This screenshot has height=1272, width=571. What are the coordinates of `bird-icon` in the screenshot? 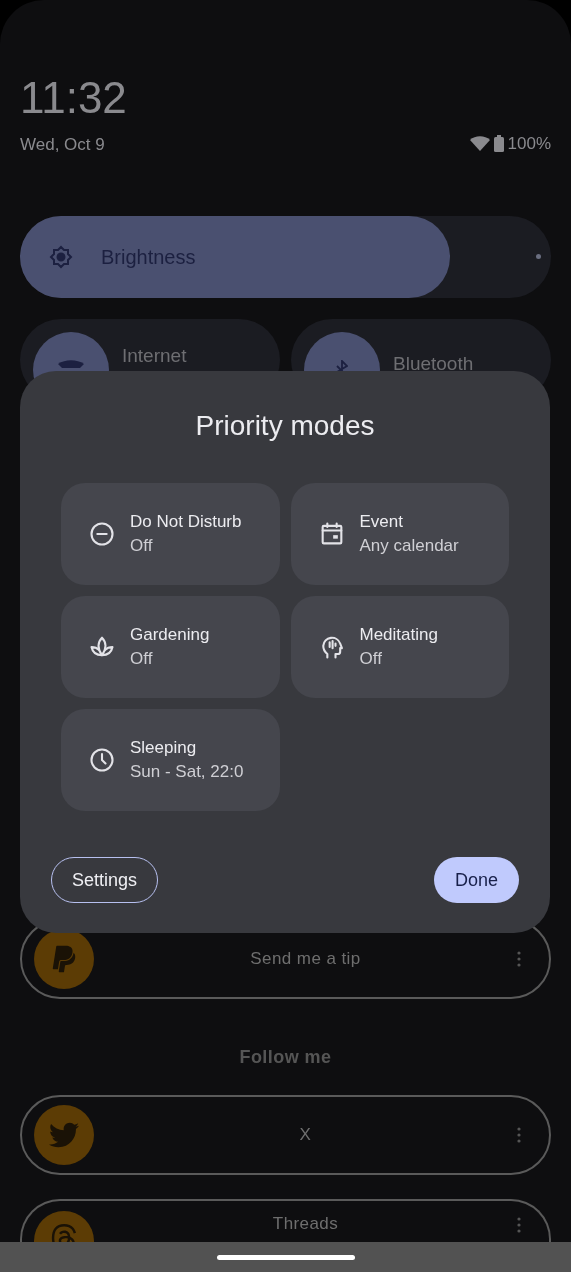 It's located at (64, 1134).